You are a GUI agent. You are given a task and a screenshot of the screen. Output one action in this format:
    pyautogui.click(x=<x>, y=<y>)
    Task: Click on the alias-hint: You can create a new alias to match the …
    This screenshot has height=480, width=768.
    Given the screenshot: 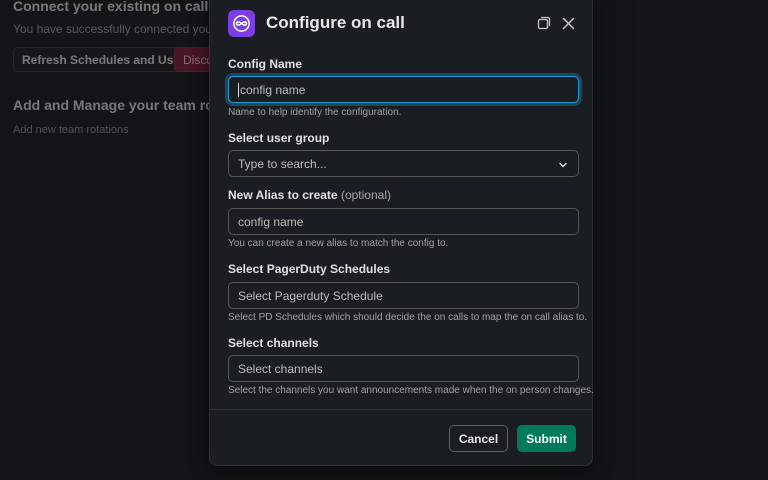 What is the action you would take?
    pyautogui.click(x=338, y=243)
    